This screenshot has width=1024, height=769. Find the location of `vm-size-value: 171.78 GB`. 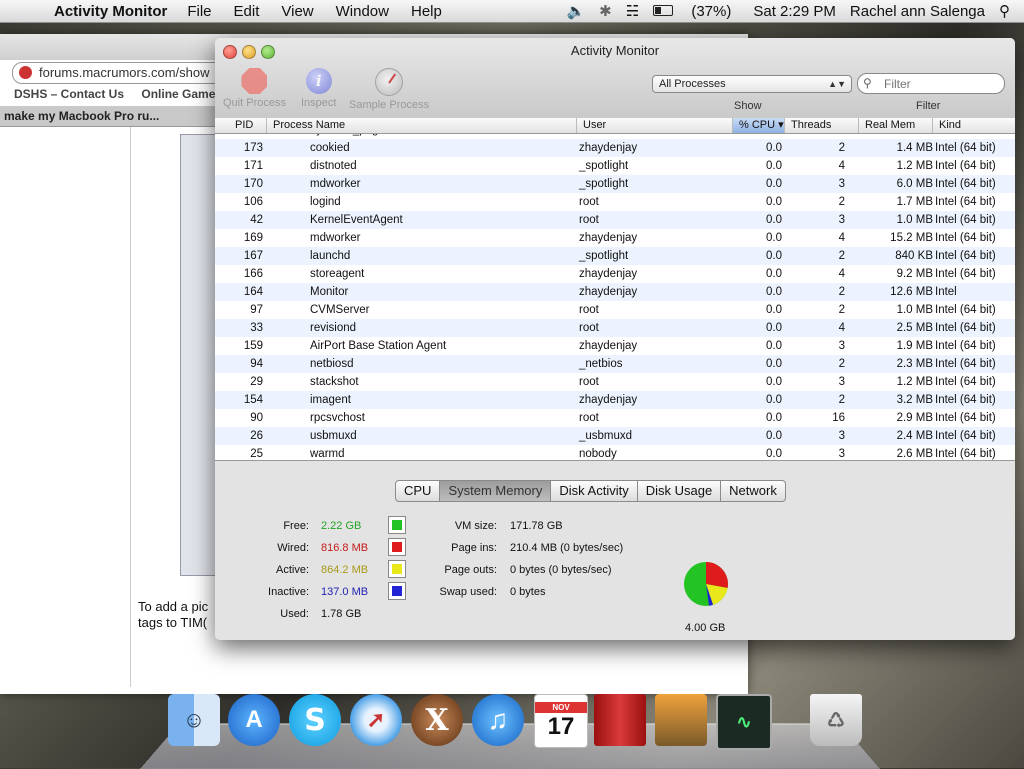

vm-size-value: 171.78 GB is located at coordinates (536, 526).